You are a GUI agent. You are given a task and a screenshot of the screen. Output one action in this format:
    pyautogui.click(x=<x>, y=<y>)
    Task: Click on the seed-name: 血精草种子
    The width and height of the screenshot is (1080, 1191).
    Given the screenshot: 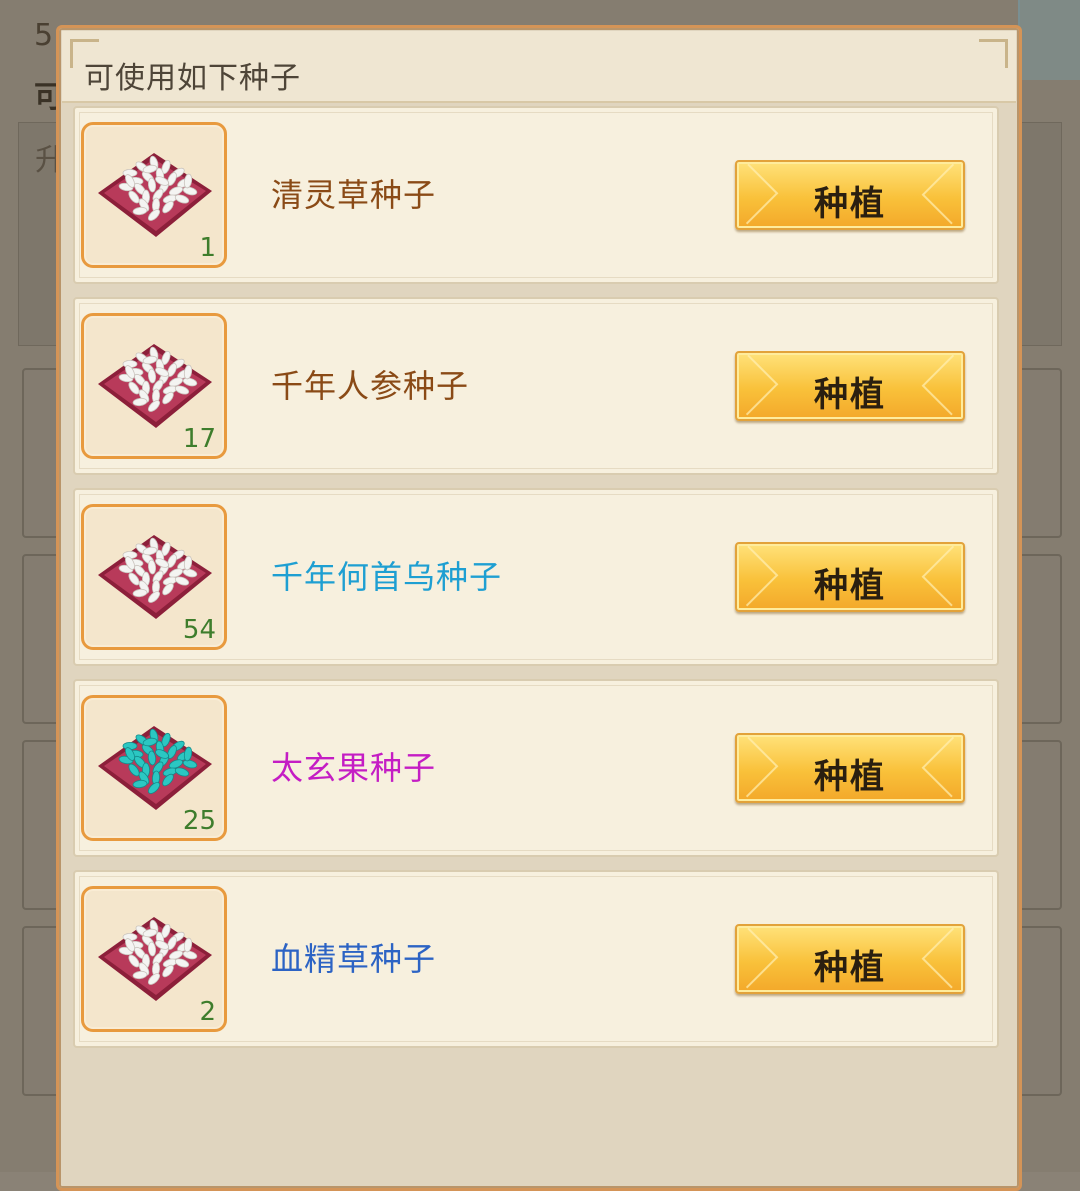 What is the action you would take?
    pyautogui.click(x=354, y=959)
    